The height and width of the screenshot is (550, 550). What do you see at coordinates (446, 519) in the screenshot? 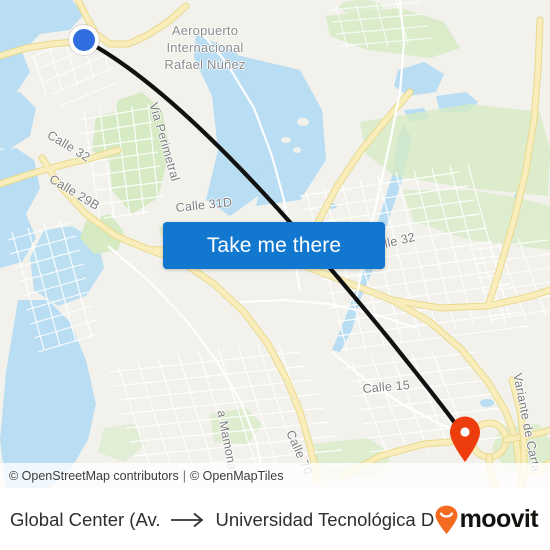
I see `moovit-pin-smile-icon` at bounding box center [446, 519].